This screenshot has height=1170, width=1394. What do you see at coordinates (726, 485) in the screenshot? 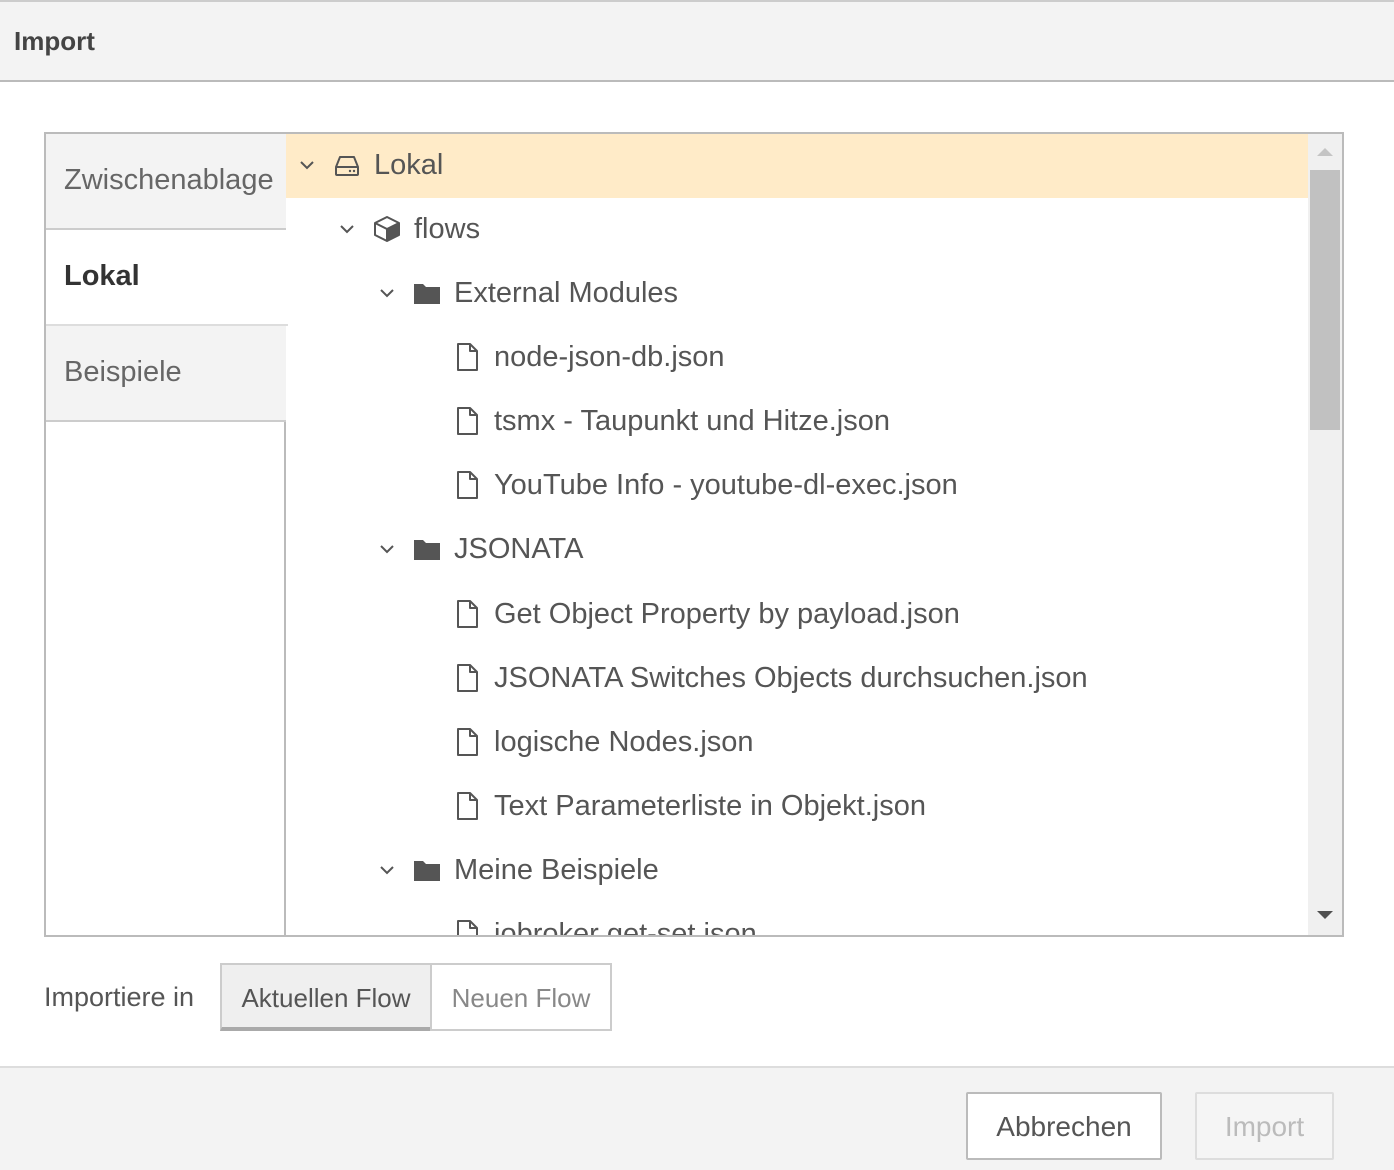
I see `tree-item-label: YouTube Info - youtube-dl-exec.json` at bounding box center [726, 485].